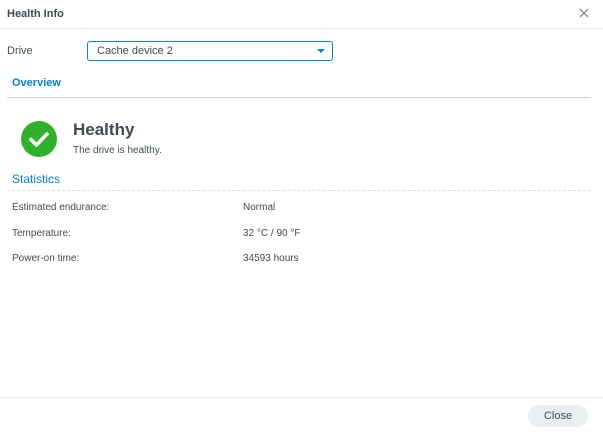 This screenshot has height=434, width=603. I want to click on stat-value: 34593 hours, so click(271, 258).